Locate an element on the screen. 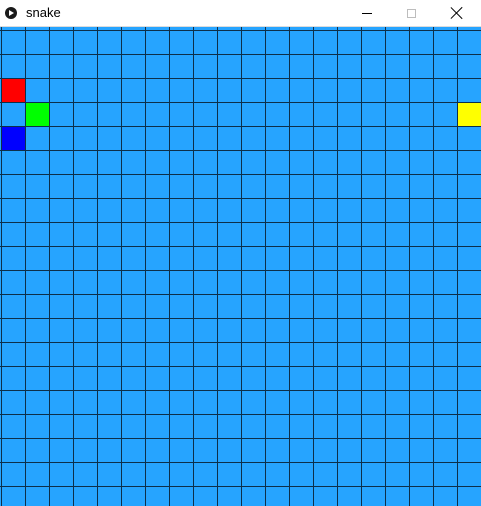  close-icon is located at coordinates (457, 13).